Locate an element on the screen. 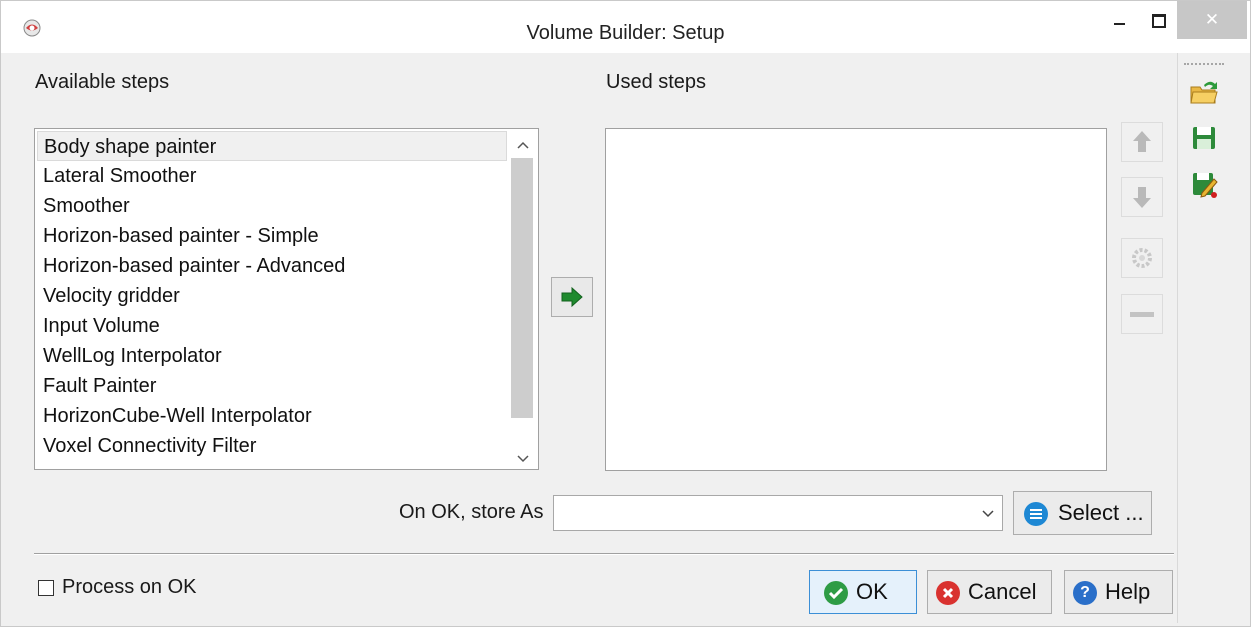 Image resolution: width=1251 pixels, height=627 pixels. maximize-icon is located at coordinates (1159, 21).